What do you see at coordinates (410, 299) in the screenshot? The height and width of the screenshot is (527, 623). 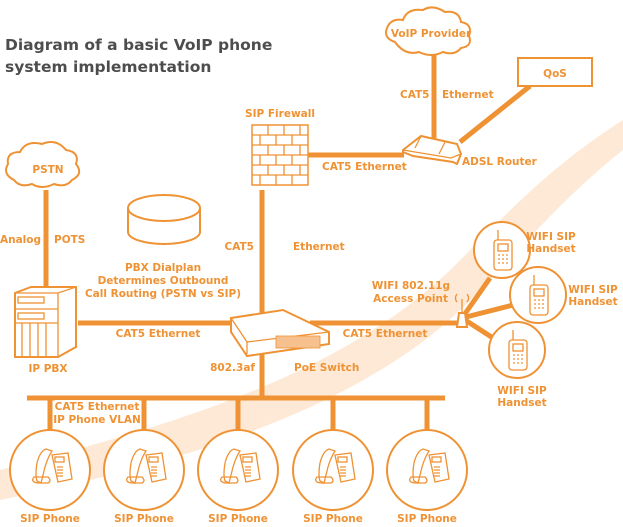 I see `ap-label-line-2: Access Point` at bounding box center [410, 299].